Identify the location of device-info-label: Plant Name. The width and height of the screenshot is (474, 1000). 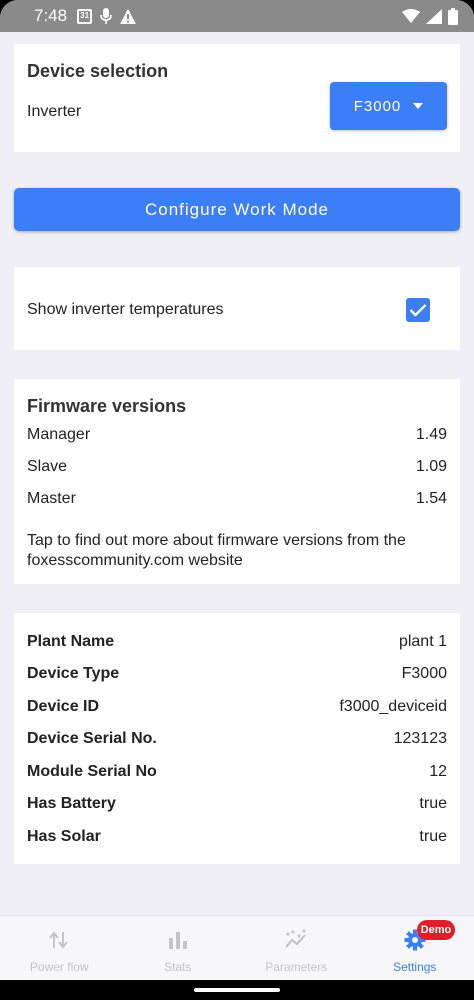
(71, 641).